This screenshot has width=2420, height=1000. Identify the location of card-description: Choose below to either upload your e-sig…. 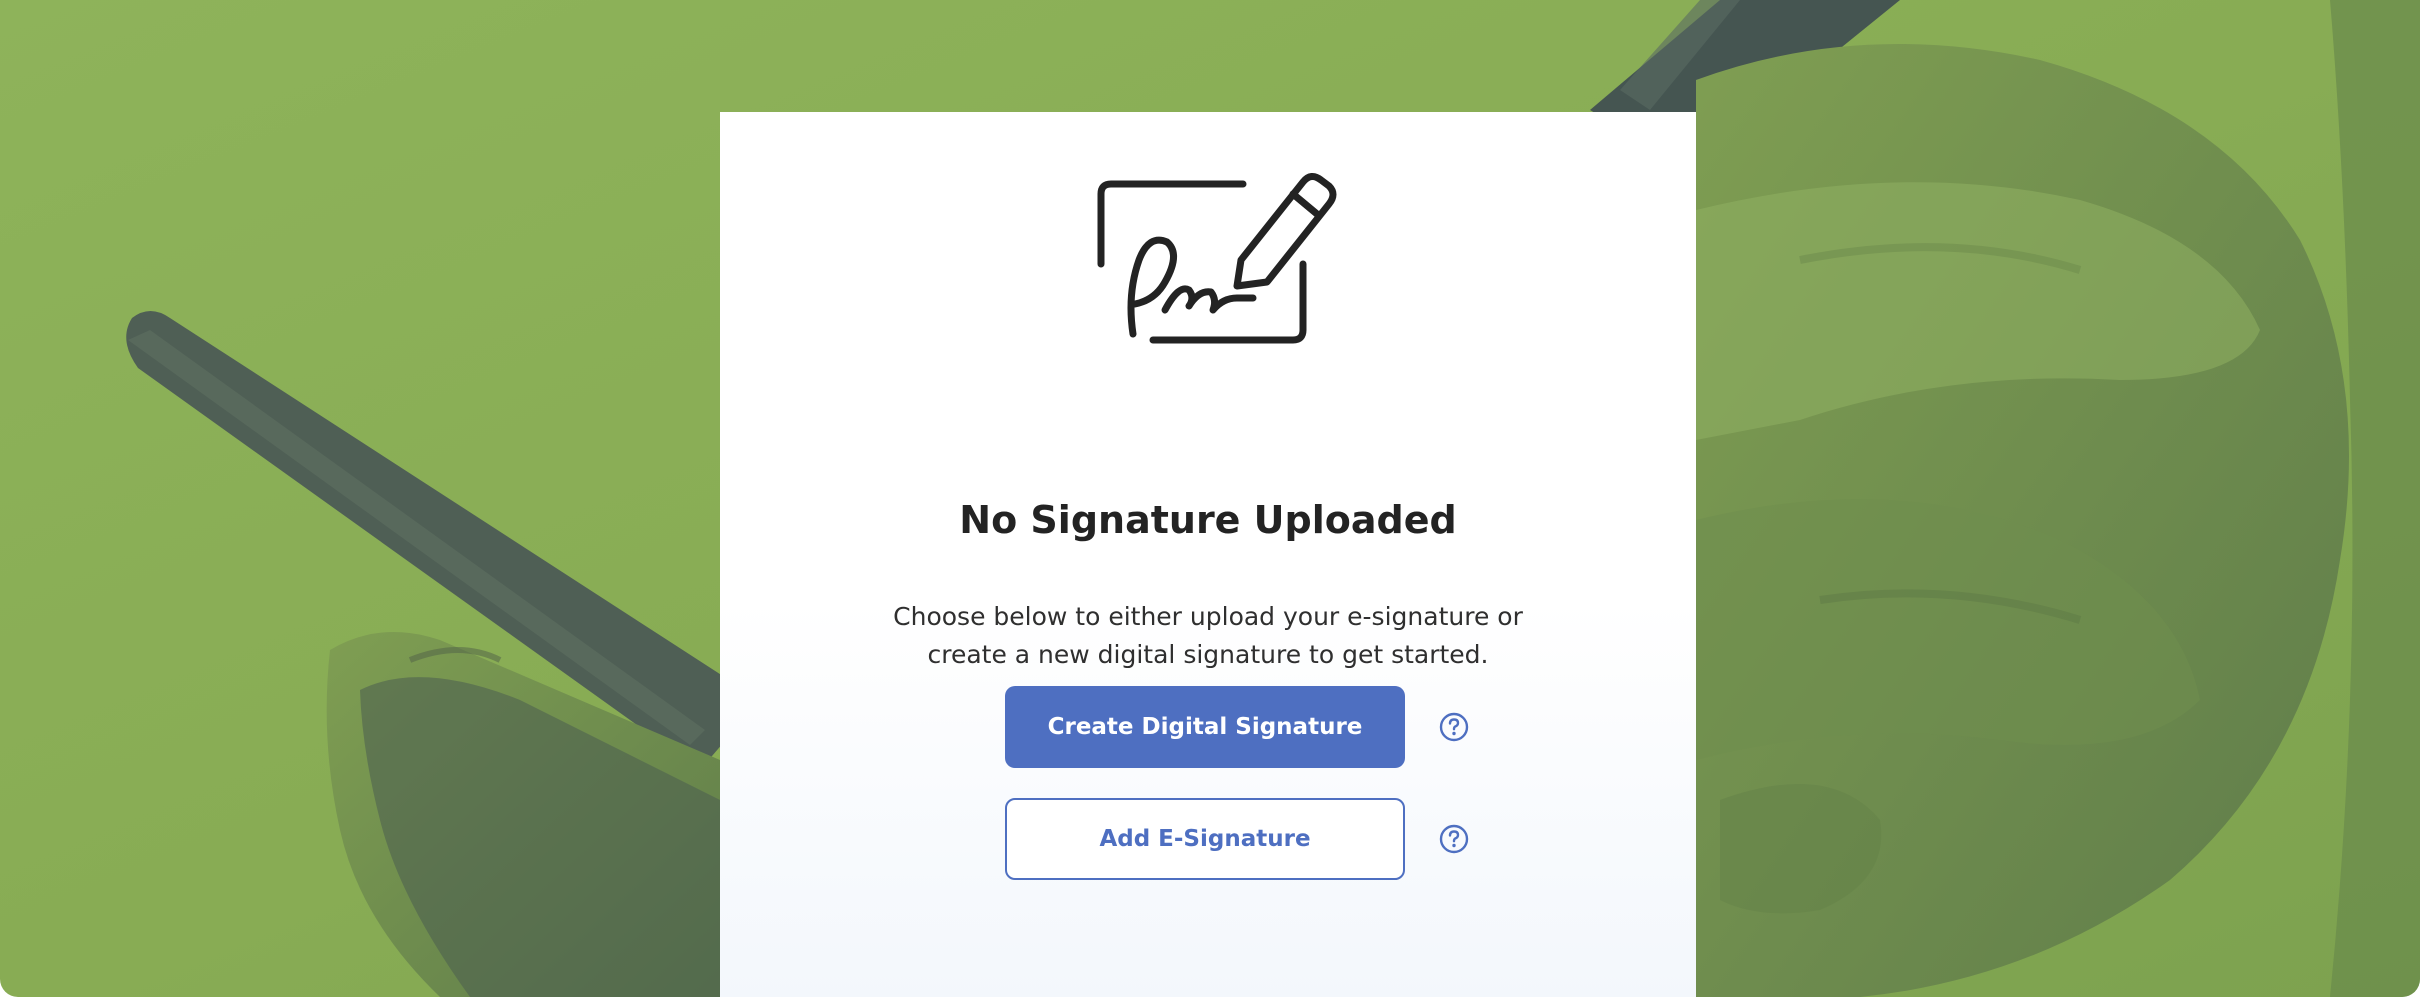
(1208, 636).